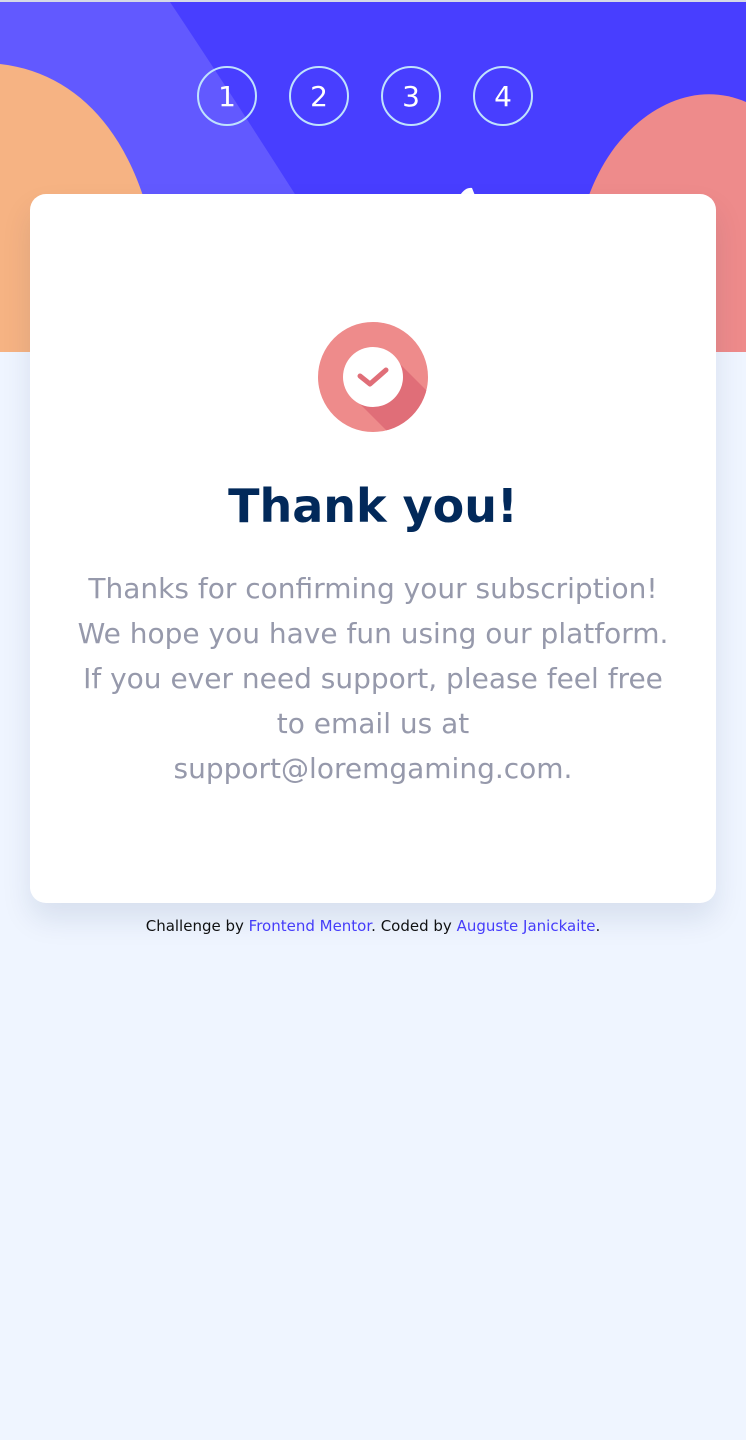 The height and width of the screenshot is (1440, 746). What do you see at coordinates (503, 96) in the screenshot?
I see `step-4-button: 4` at bounding box center [503, 96].